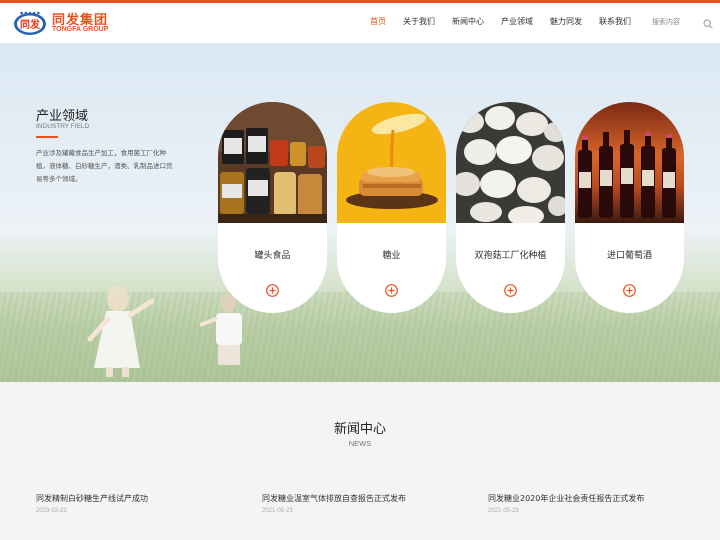 The height and width of the screenshot is (540, 720). What do you see at coordinates (391, 256) in the screenshot?
I see `card-label: 糖业` at bounding box center [391, 256].